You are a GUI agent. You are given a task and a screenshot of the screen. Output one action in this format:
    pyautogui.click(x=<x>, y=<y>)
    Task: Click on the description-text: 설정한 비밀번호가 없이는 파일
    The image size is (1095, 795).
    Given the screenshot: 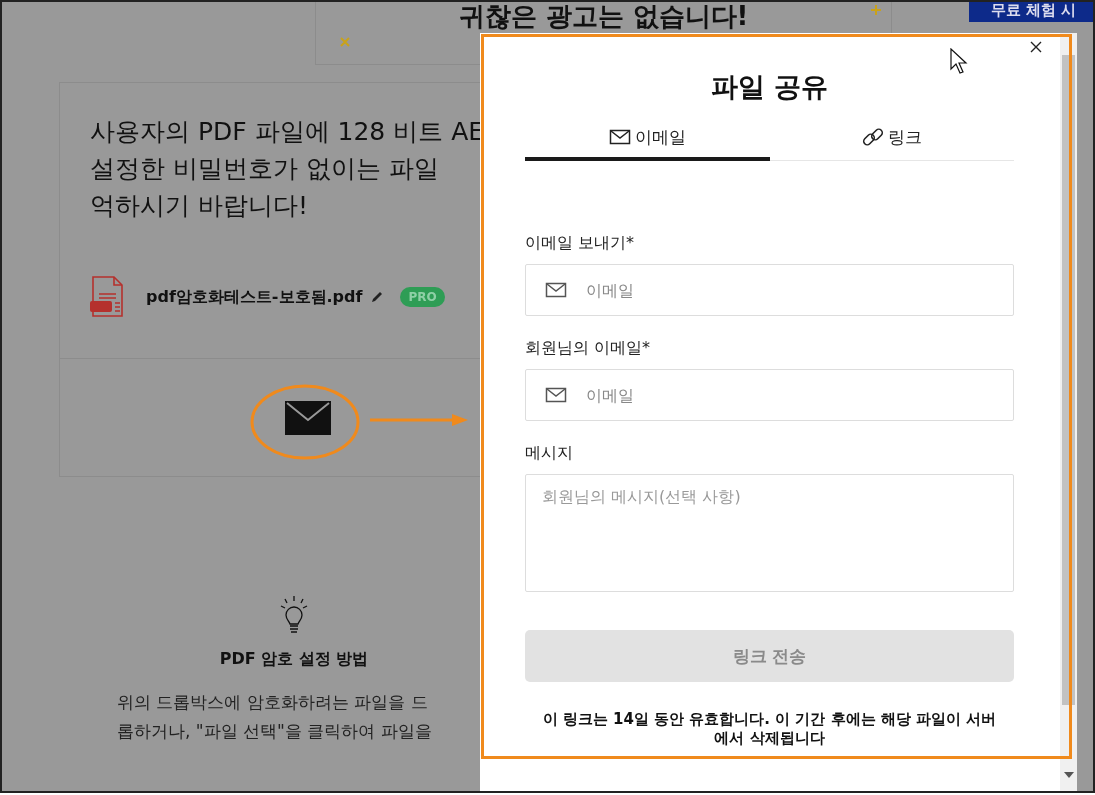 What is the action you would take?
    pyautogui.click(x=265, y=169)
    